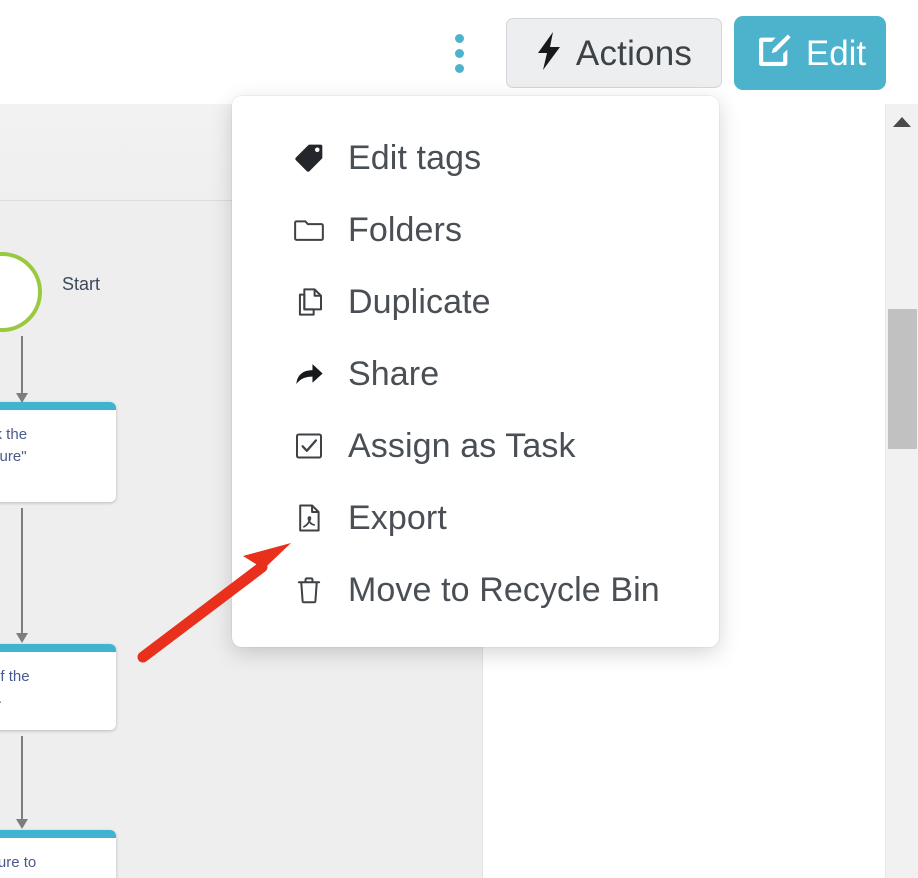 The image size is (918, 878). What do you see at coordinates (309, 230) in the screenshot?
I see `folder-icon` at bounding box center [309, 230].